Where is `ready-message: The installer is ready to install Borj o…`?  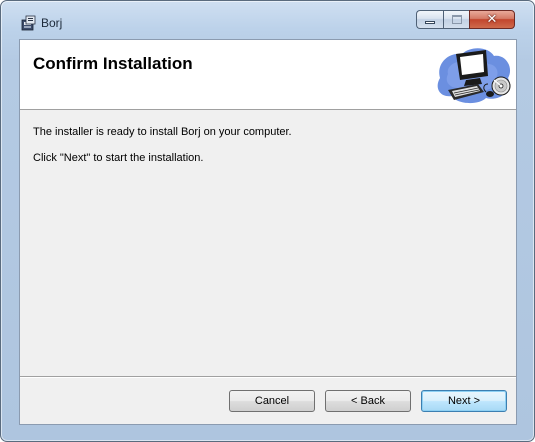
ready-message: The installer is ready to install Borj o… is located at coordinates (162, 132).